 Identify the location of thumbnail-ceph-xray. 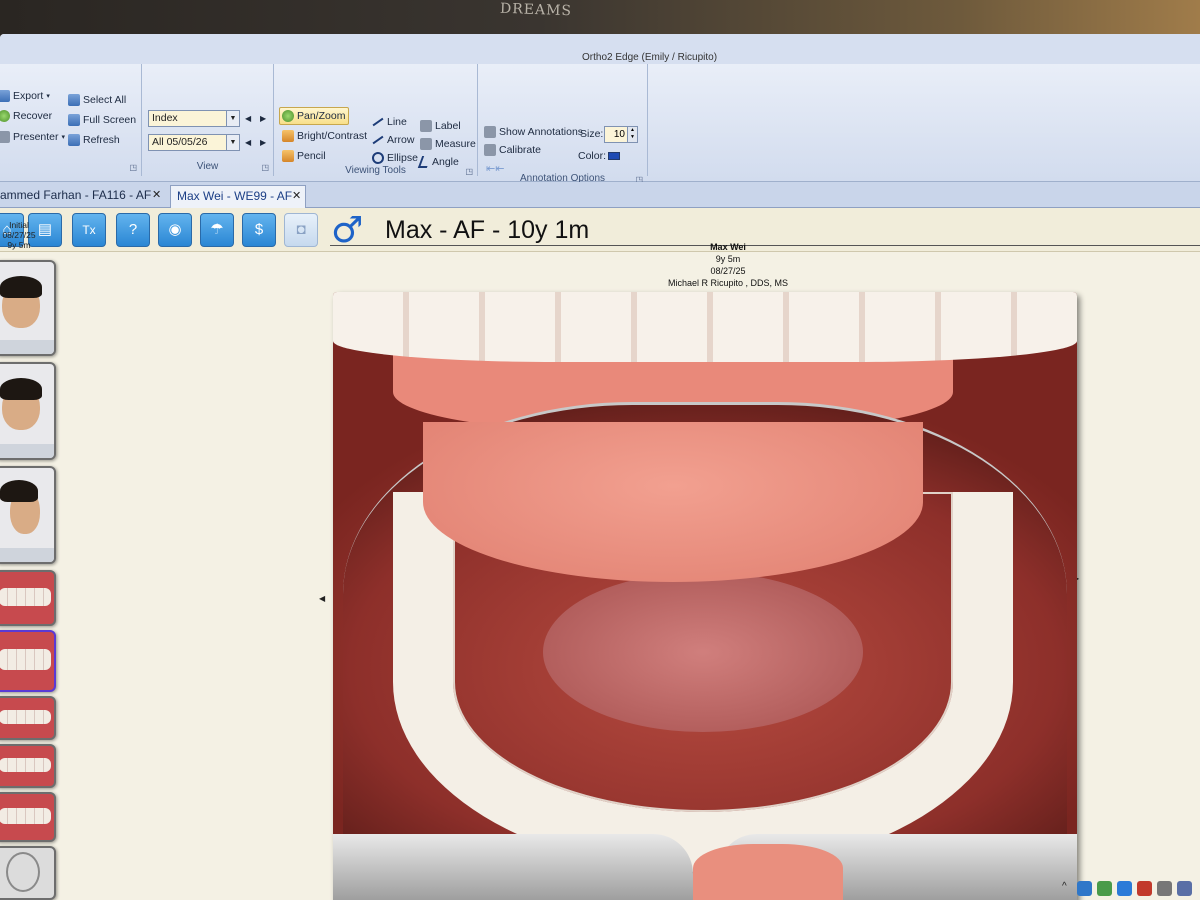
(28, 873).